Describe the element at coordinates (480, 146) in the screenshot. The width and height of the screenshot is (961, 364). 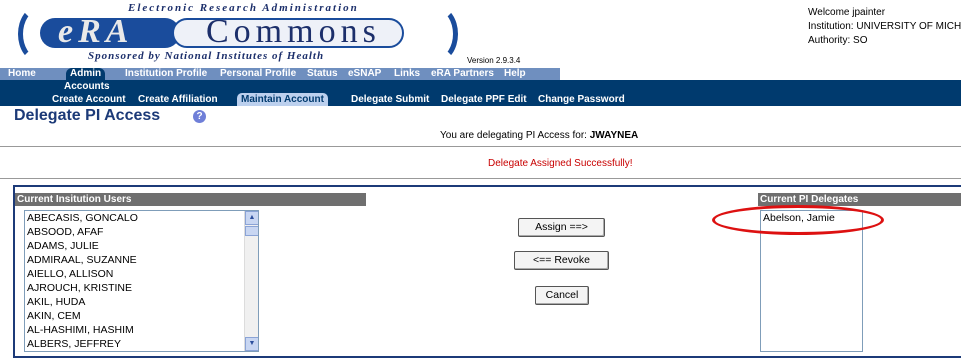
I see `divider-top` at that location.